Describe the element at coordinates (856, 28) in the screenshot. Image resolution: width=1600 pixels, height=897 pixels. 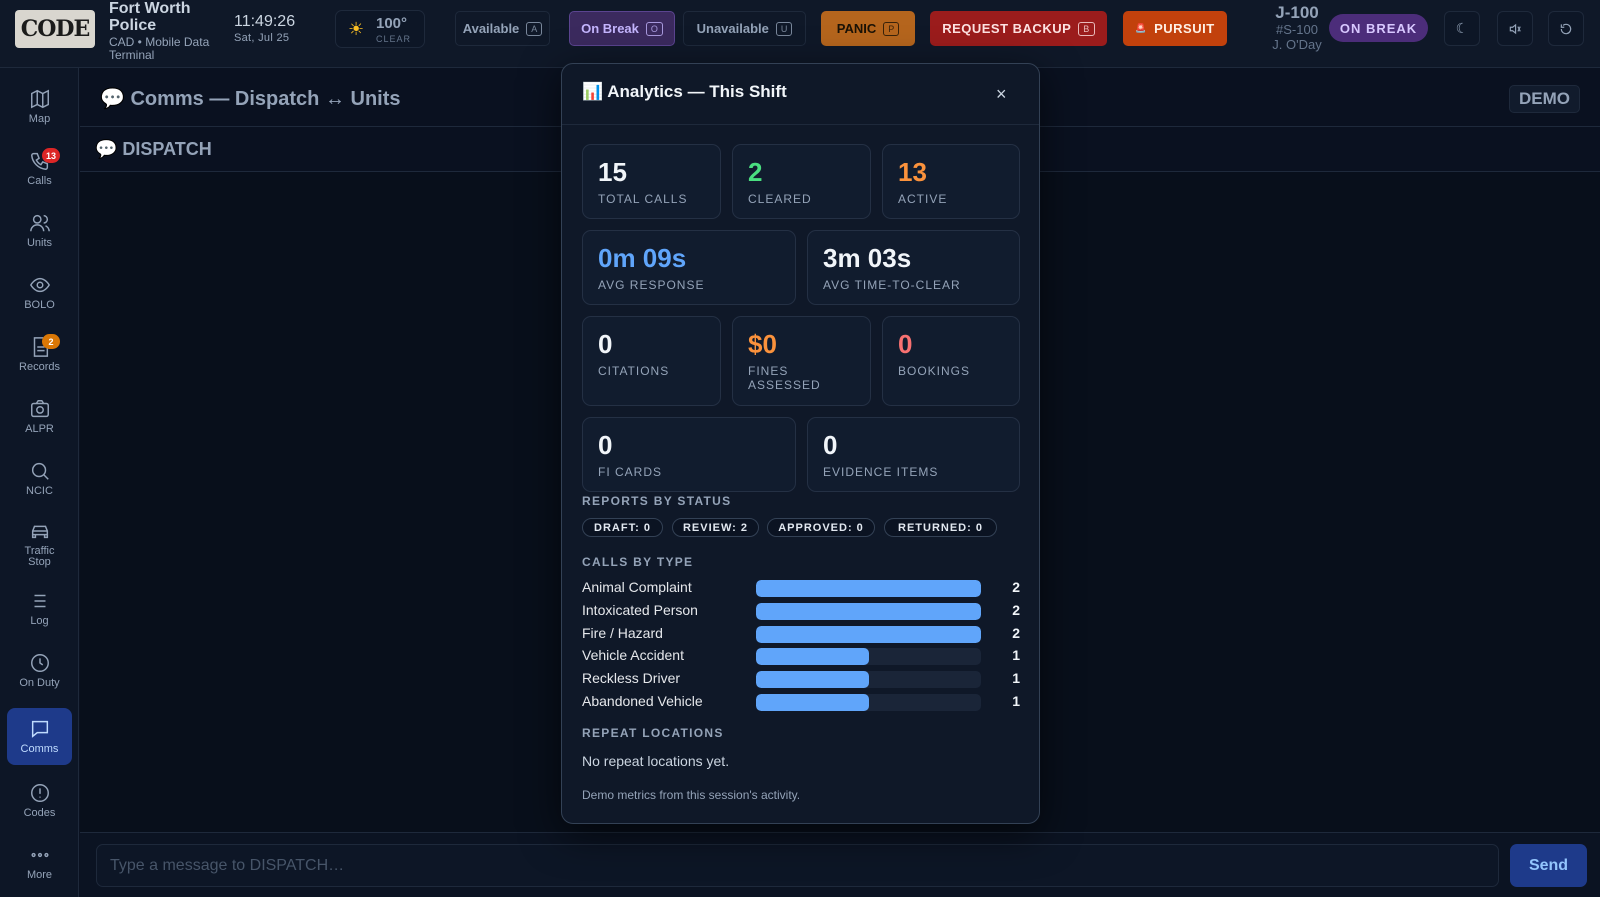
I see `panic-label: PANIC` at that location.